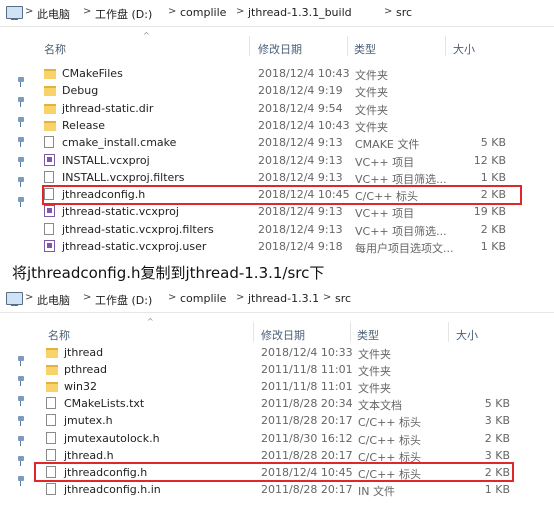 The height and width of the screenshot is (505, 554). Describe the element at coordinates (280, 108) in the screenshot. I see `list-item: jthread-static.dir 2018/12/4 9:54 文件夹` at that location.